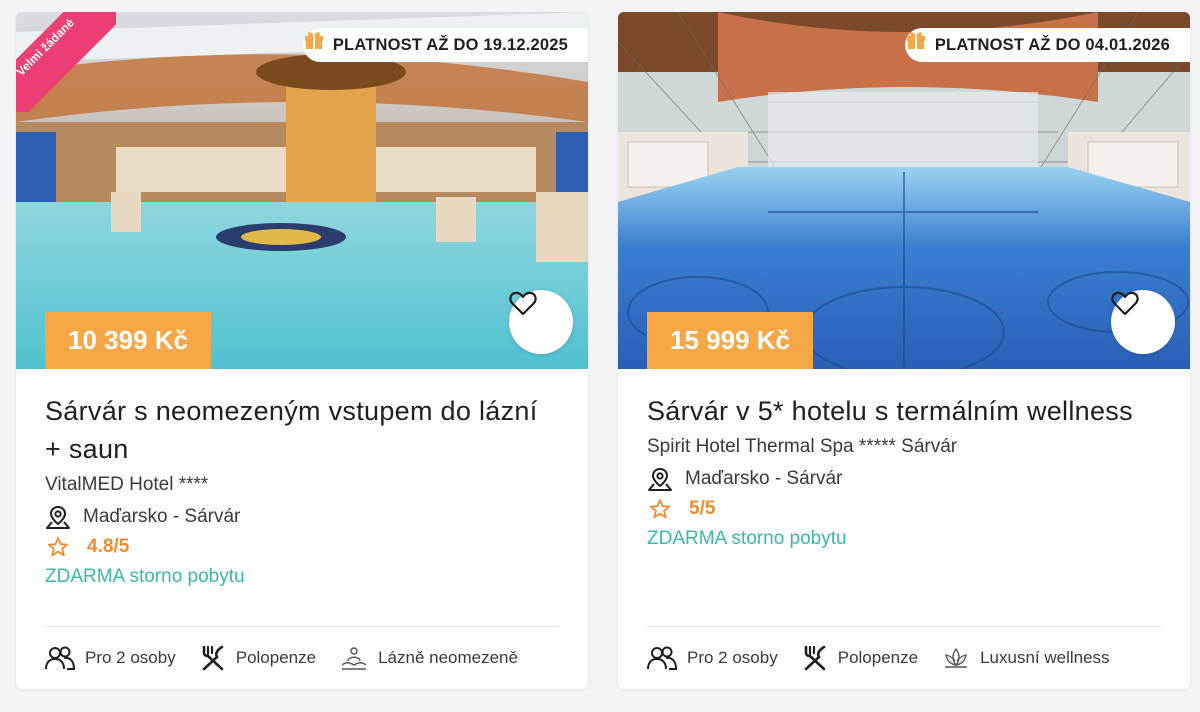 This screenshot has height=712, width=1200. What do you see at coordinates (354, 658) in the screenshot?
I see `spa-icon` at bounding box center [354, 658].